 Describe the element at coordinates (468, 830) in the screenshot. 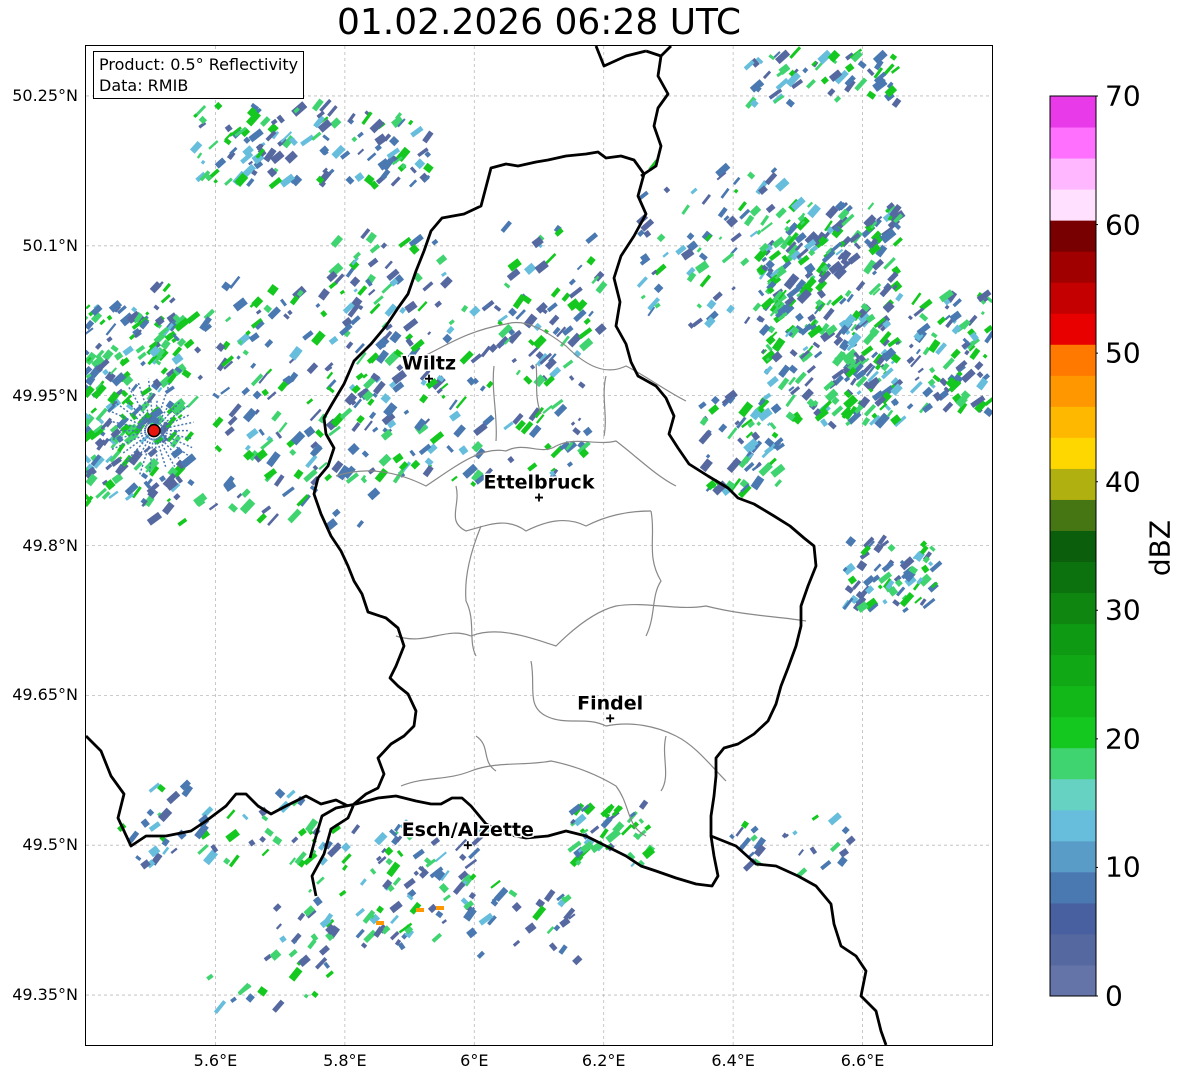

I see `city-label: Esch/Alzette` at that location.